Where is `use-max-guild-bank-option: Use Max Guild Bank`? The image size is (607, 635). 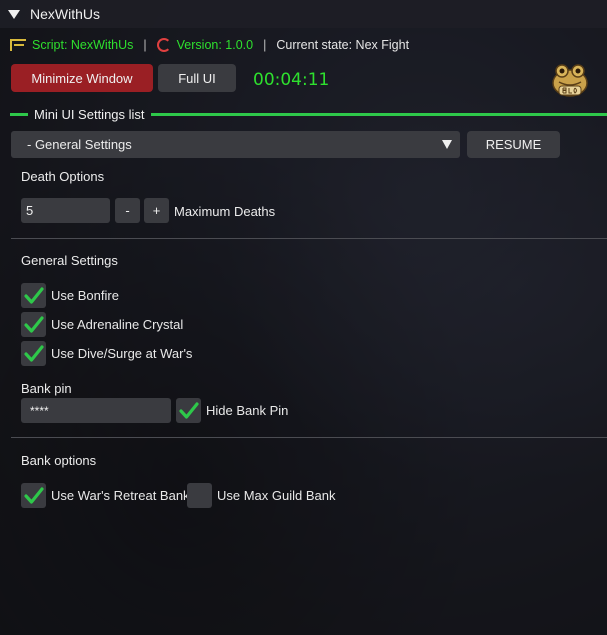
use-max-guild-bank-option: Use Max Guild Bank is located at coordinates (261, 495).